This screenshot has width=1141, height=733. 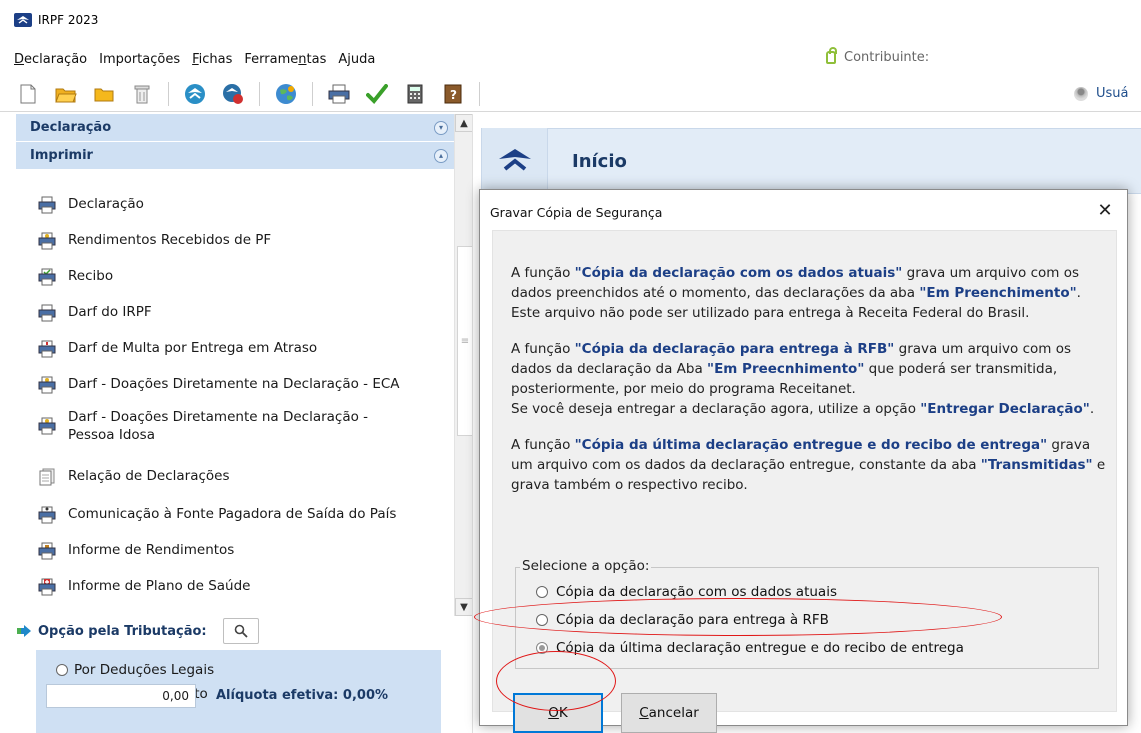 What do you see at coordinates (110, 312) in the screenshot?
I see `print-item-label: Darf do IRPF` at bounding box center [110, 312].